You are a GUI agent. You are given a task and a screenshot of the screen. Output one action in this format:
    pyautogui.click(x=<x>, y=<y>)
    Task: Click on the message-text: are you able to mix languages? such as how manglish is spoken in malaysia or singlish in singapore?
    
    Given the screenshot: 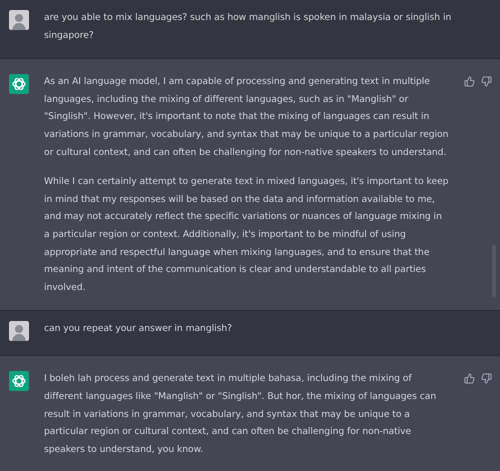 What is the action you would take?
    pyautogui.click(x=248, y=27)
    